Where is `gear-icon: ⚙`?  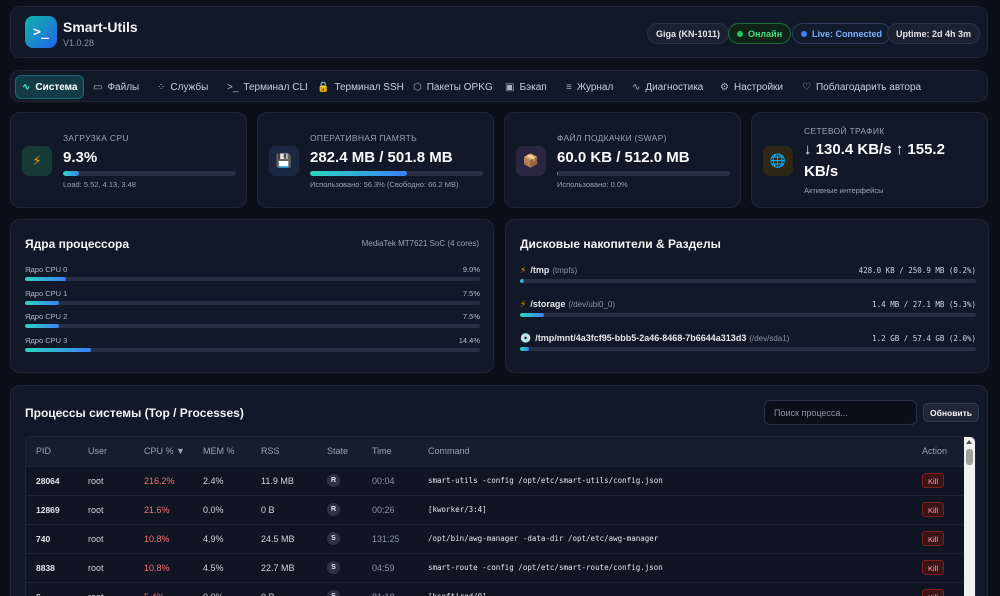
gear-icon: ⚙ is located at coordinates (724, 87).